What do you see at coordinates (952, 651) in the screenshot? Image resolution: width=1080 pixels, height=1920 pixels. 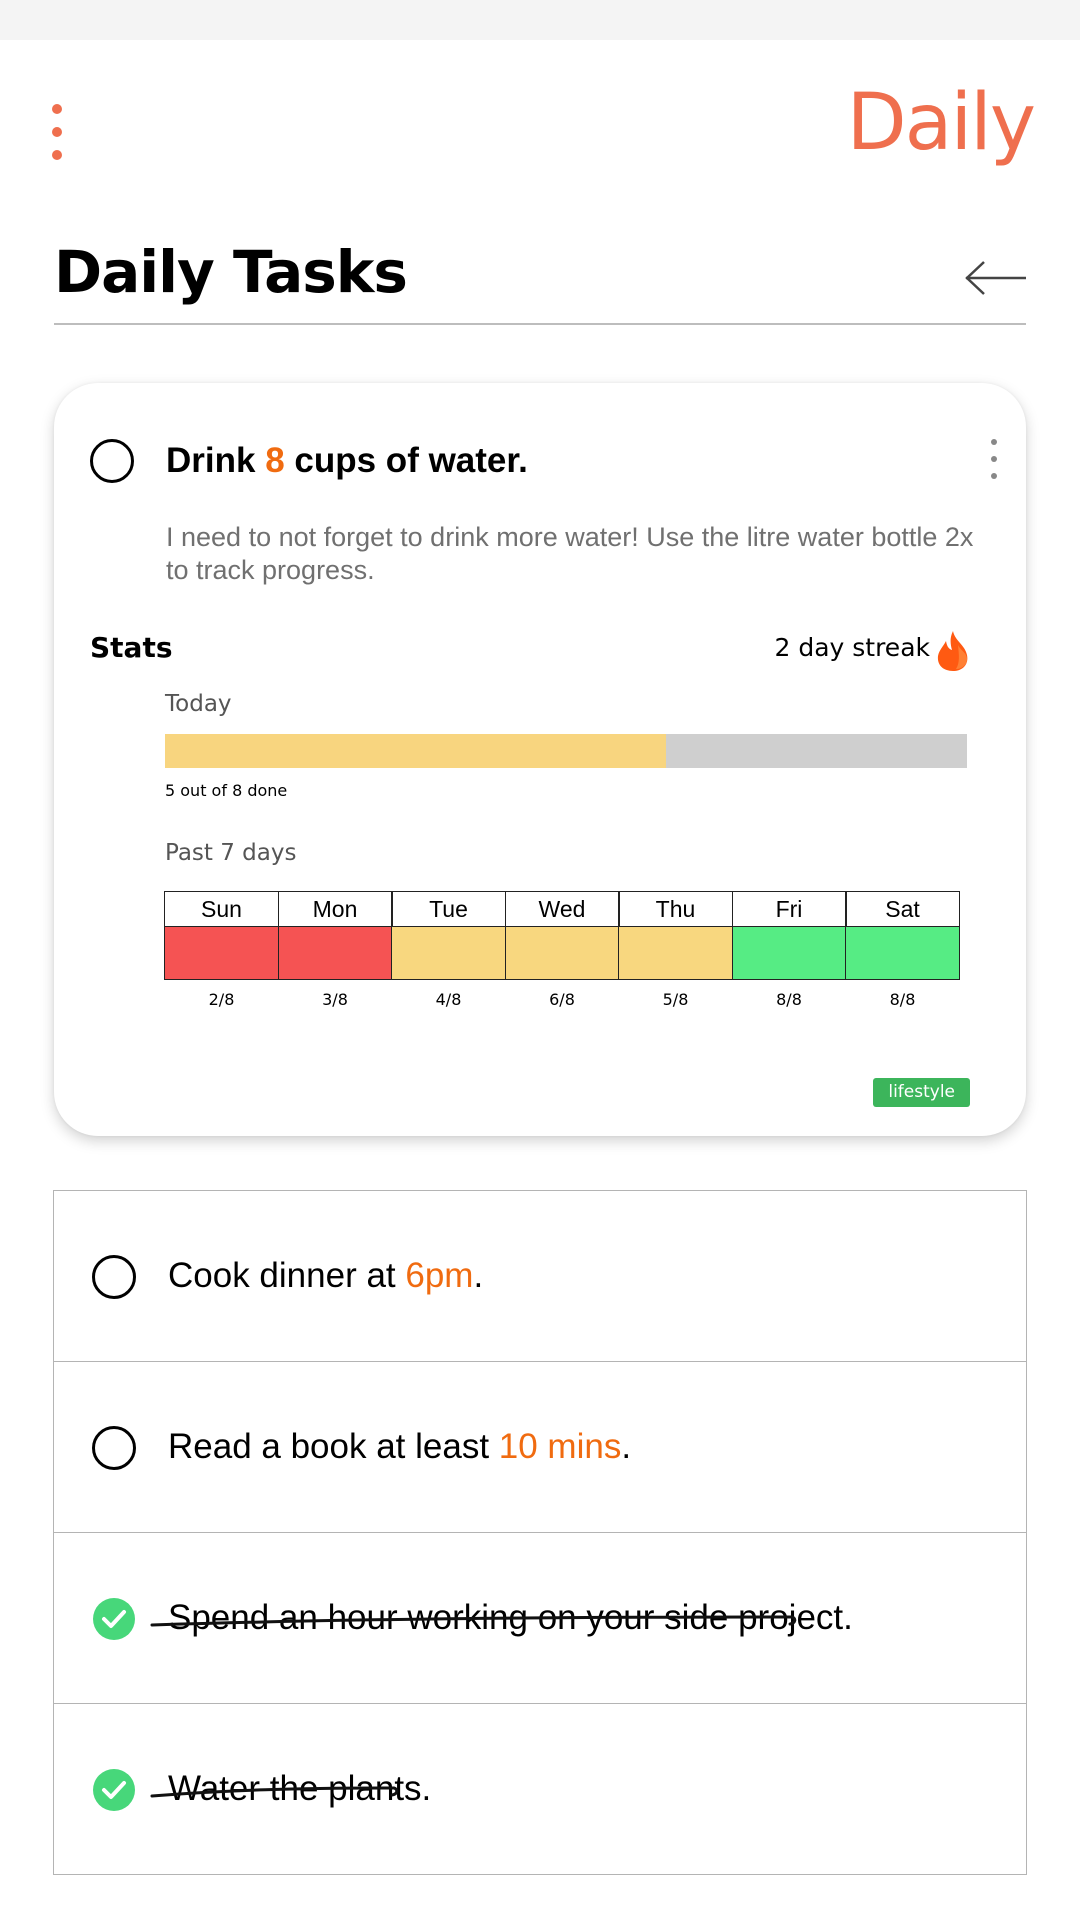 I see `flame-icon` at bounding box center [952, 651].